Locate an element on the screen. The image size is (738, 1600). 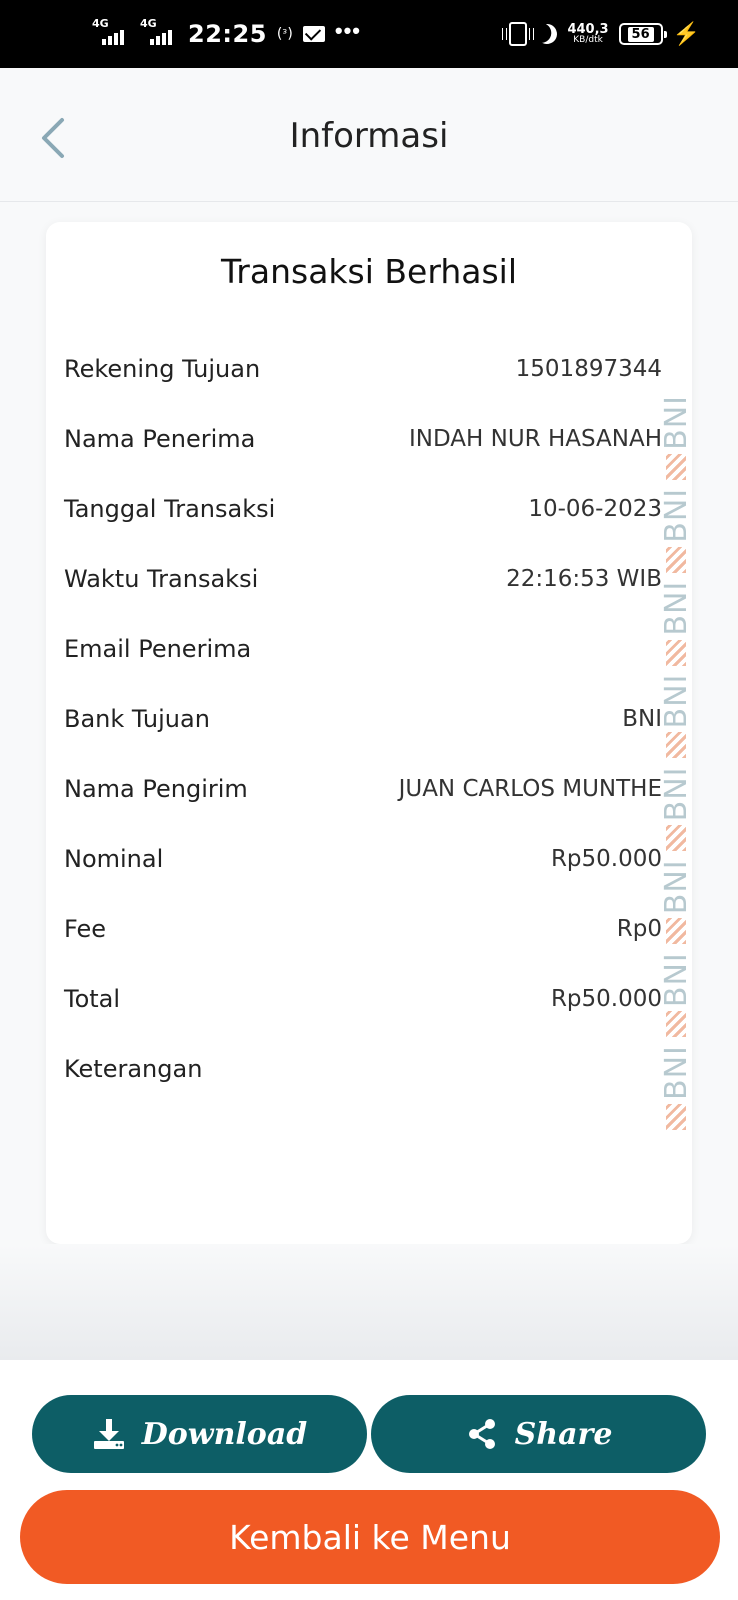
detail-row-keterangan: Keterangan is located at coordinates (363, 1069).